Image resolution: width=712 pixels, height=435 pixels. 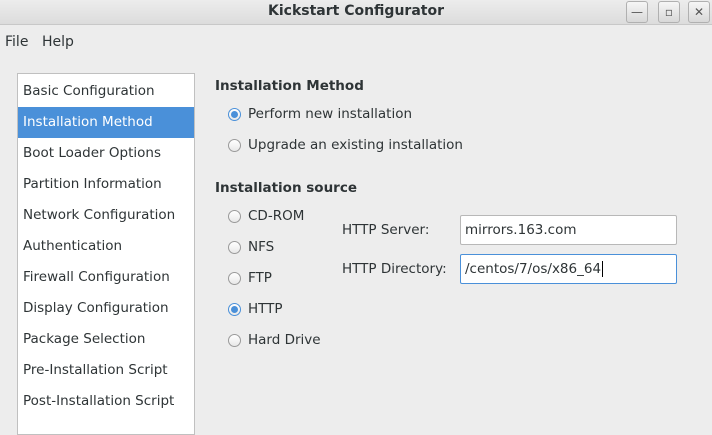 I want to click on ftp-label: FTP, so click(x=260, y=278).